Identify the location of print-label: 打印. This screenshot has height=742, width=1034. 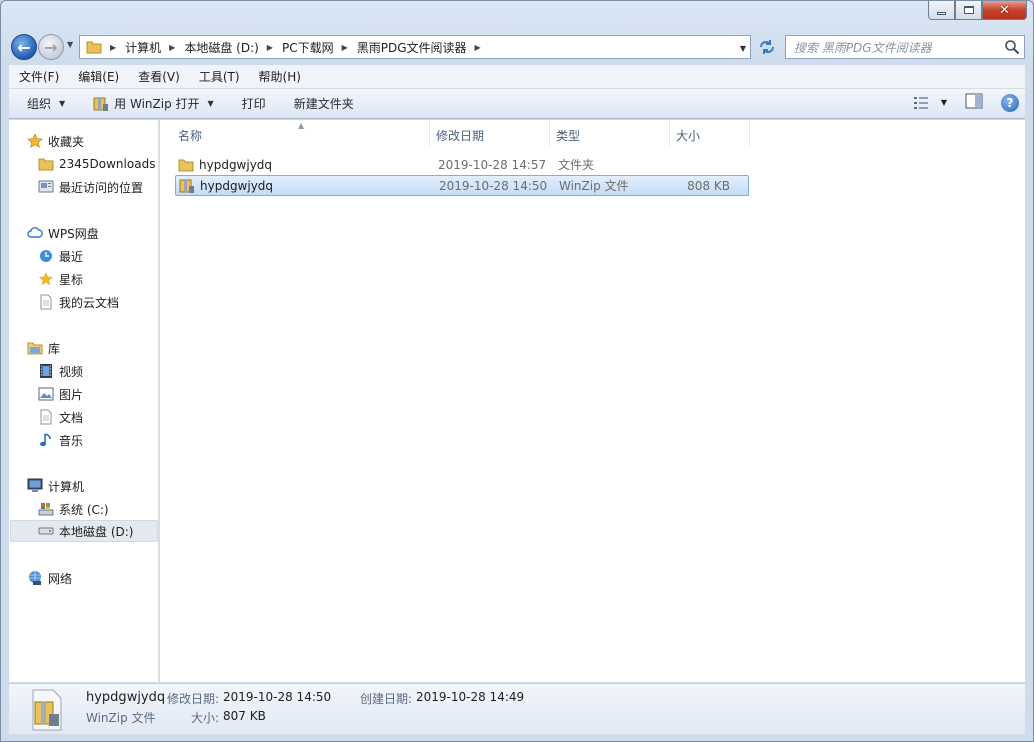
(253, 104).